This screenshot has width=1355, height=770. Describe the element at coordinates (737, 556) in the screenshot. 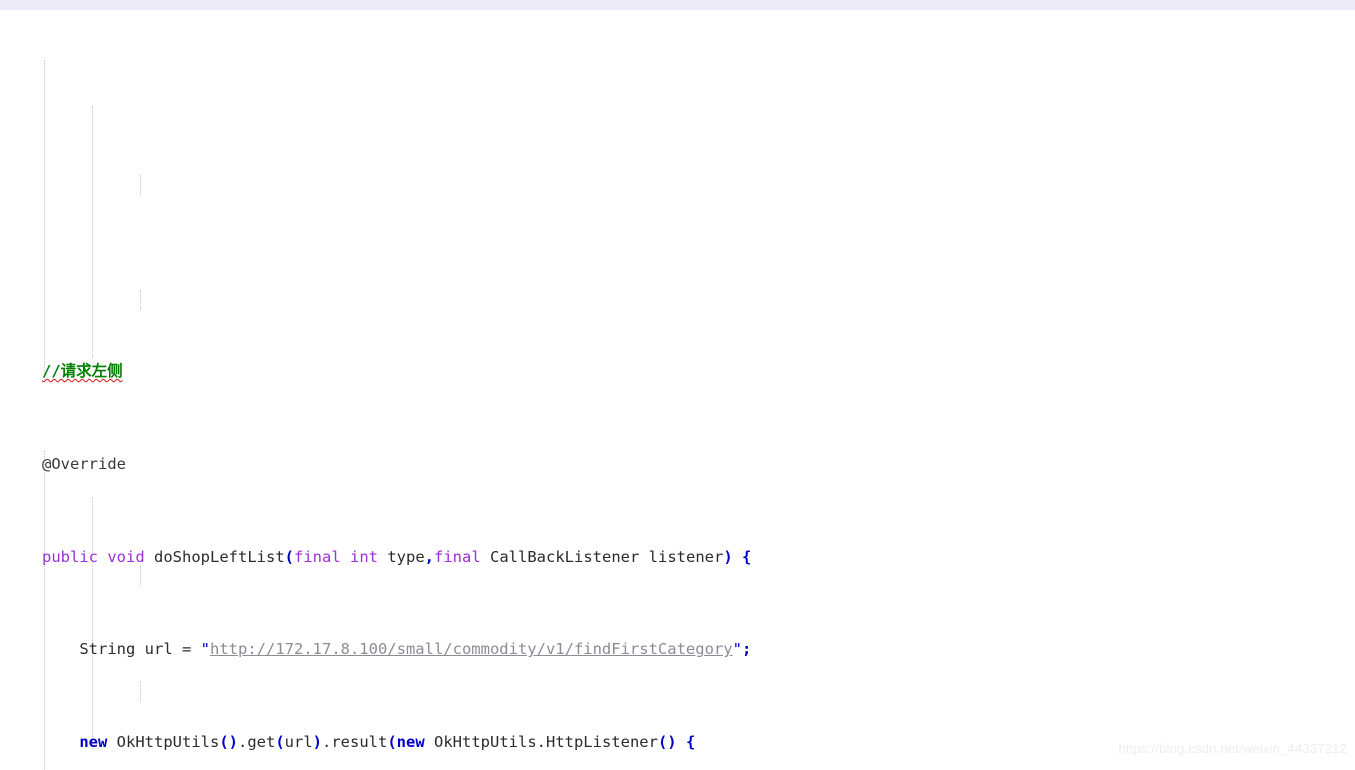

I see `signature-close: ) {` at that location.